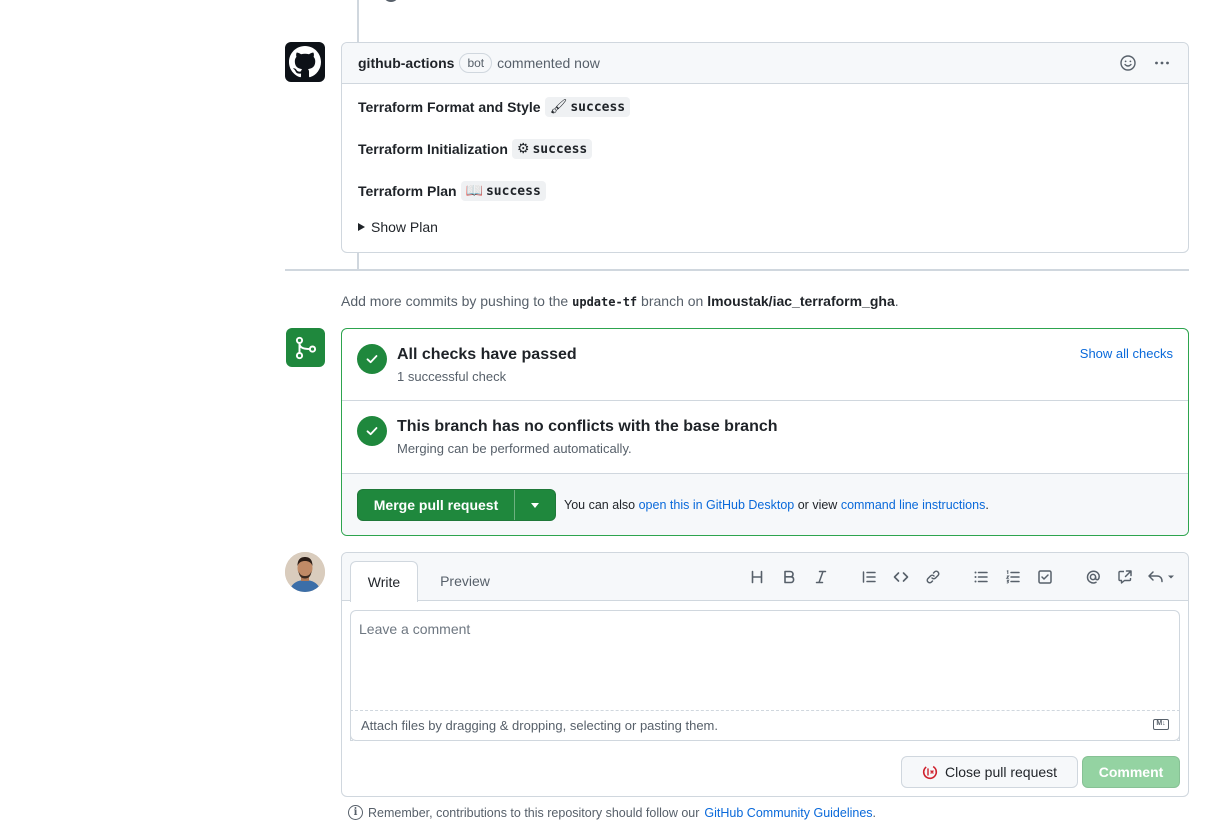 The image size is (1208, 836). Describe the element at coordinates (896, 301) in the screenshot. I see `add-commits-suffix: .` at that location.